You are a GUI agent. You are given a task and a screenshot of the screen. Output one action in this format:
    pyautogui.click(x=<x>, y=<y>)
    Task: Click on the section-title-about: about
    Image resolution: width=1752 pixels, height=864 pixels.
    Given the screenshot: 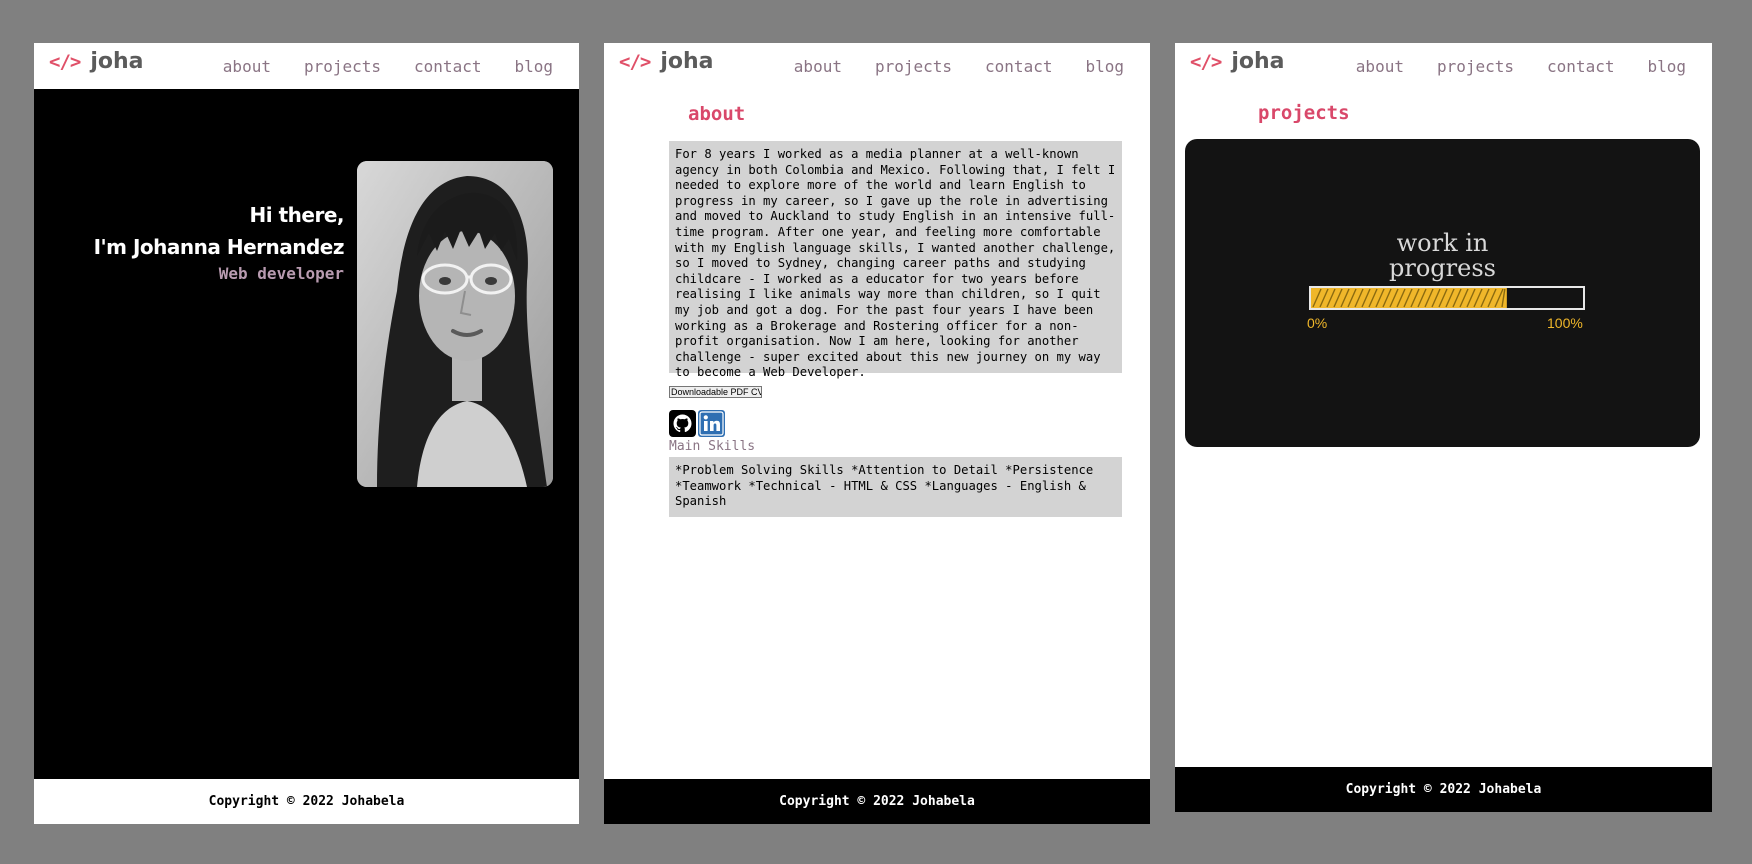 What is the action you would take?
    pyautogui.click(x=717, y=114)
    